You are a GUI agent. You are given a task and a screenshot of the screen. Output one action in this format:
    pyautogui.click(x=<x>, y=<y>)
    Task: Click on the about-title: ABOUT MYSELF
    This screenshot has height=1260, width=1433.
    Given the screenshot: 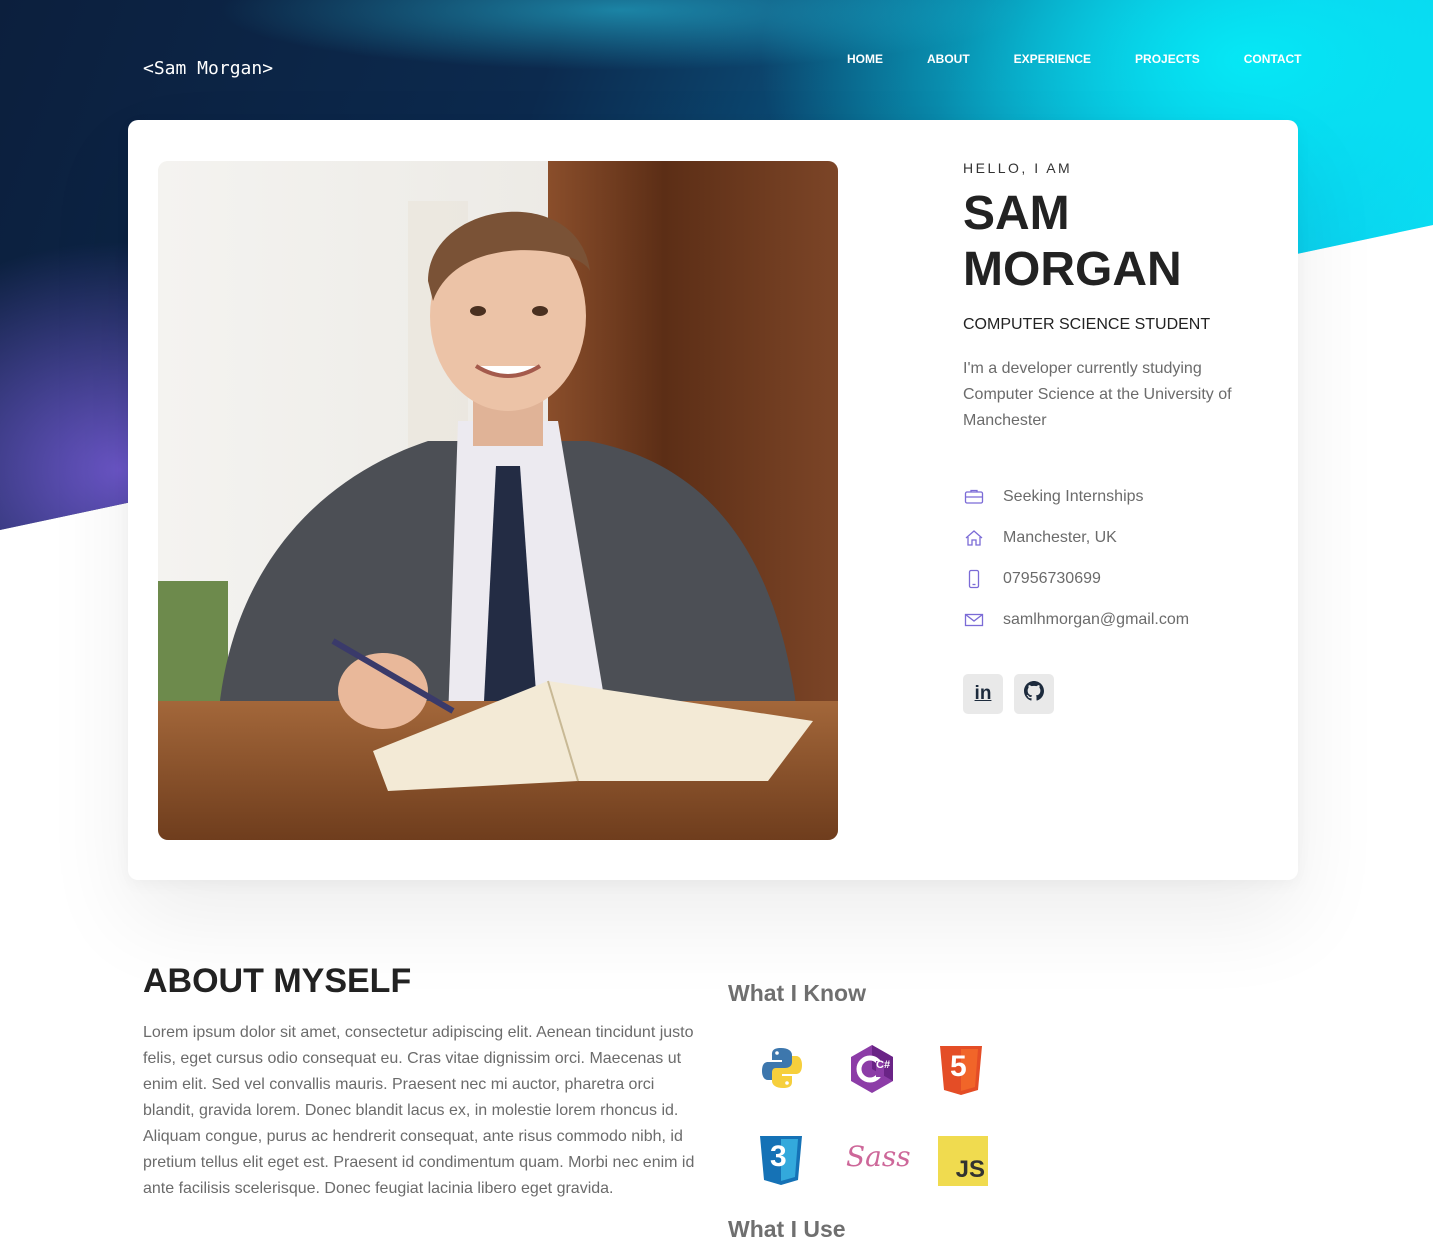 What is the action you would take?
    pyautogui.click(x=277, y=981)
    